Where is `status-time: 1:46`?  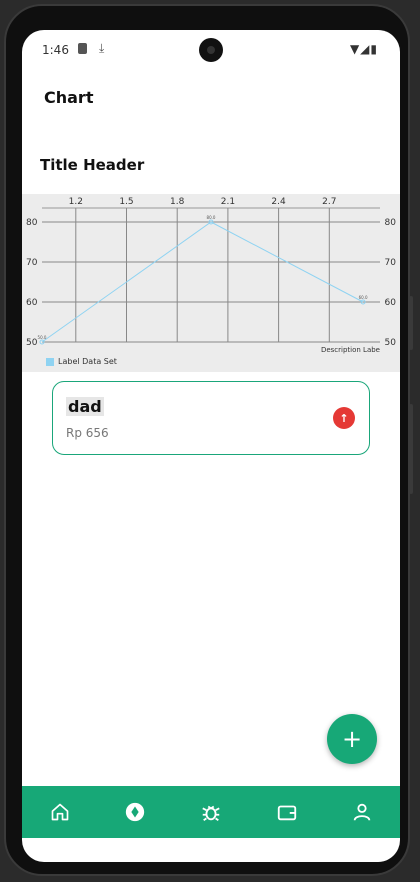 status-time: 1:46 is located at coordinates (55, 50).